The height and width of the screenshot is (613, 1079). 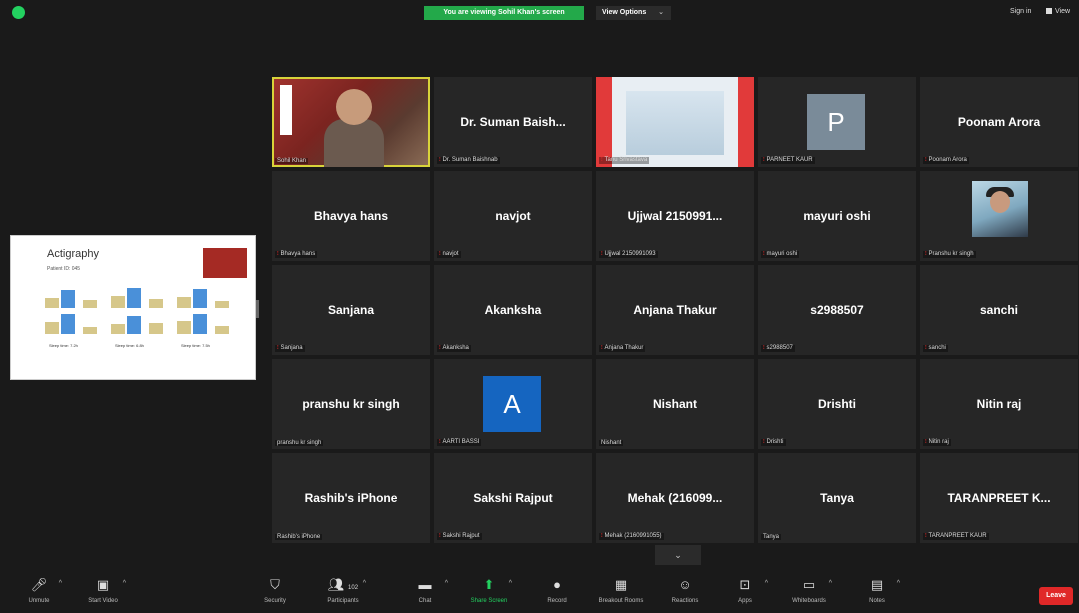 I want to click on whiteboards-button: ▭ ^ Whiteboards, so click(x=809, y=590).